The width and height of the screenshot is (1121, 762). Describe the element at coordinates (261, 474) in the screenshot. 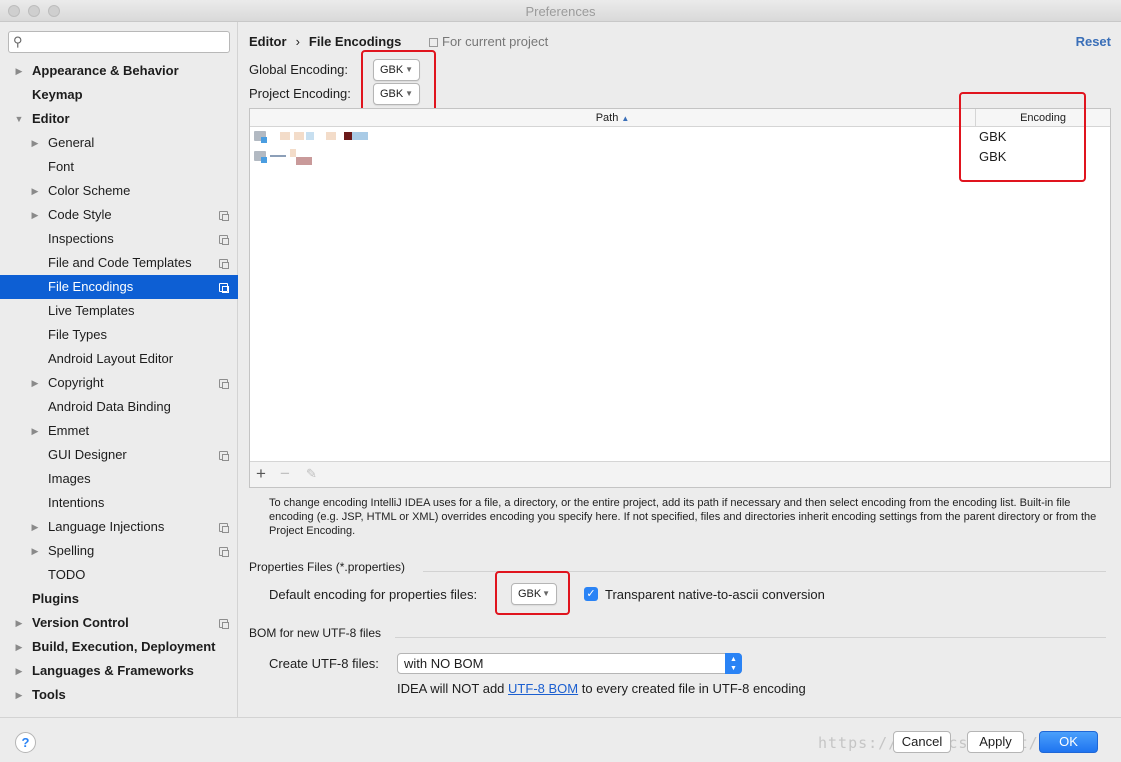

I see `add-path-button: +` at that location.